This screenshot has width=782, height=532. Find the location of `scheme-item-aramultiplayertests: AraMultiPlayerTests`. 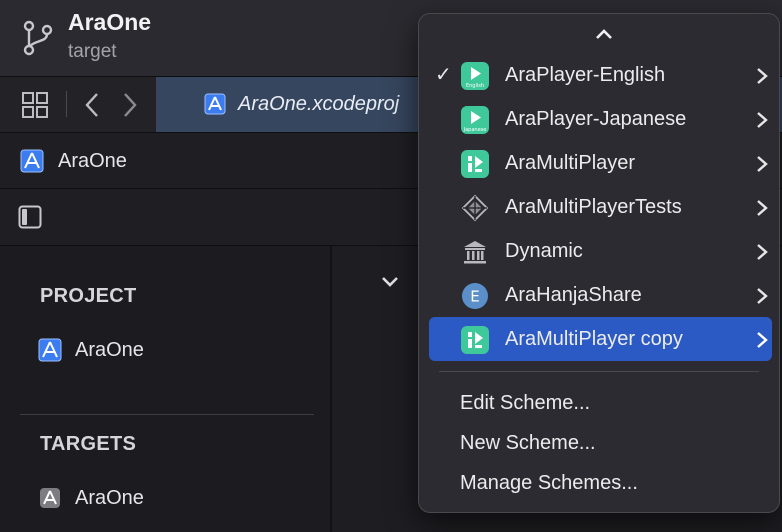

scheme-item-aramultiplayertests: AraMultiPlayerTests is located at coordinates (600, 207).